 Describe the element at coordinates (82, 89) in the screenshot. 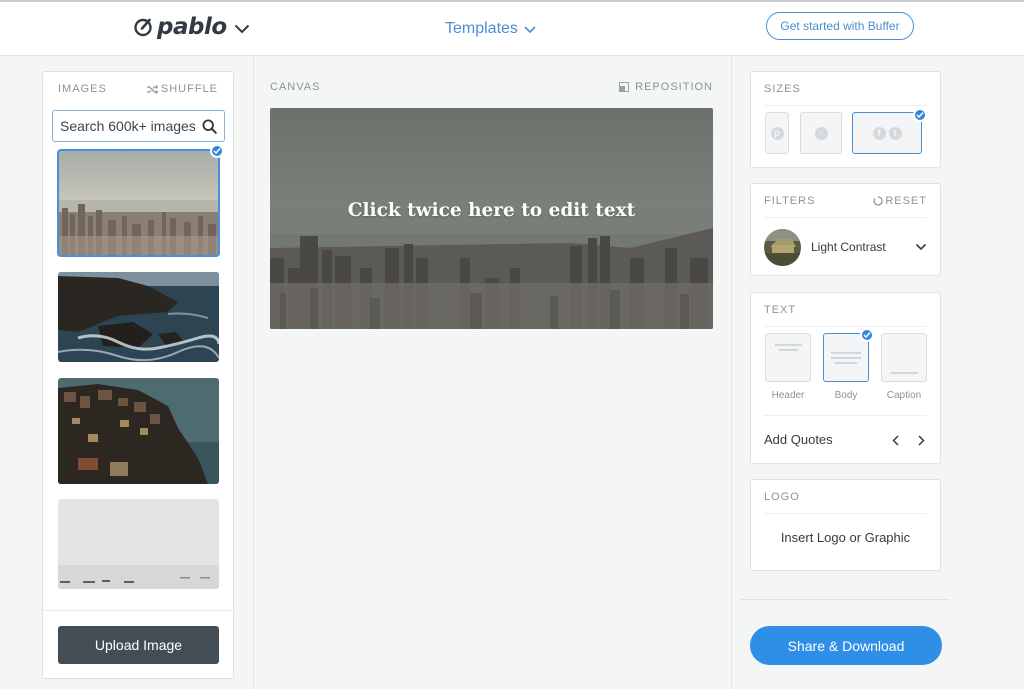

I see `images-title: Images` at that location.